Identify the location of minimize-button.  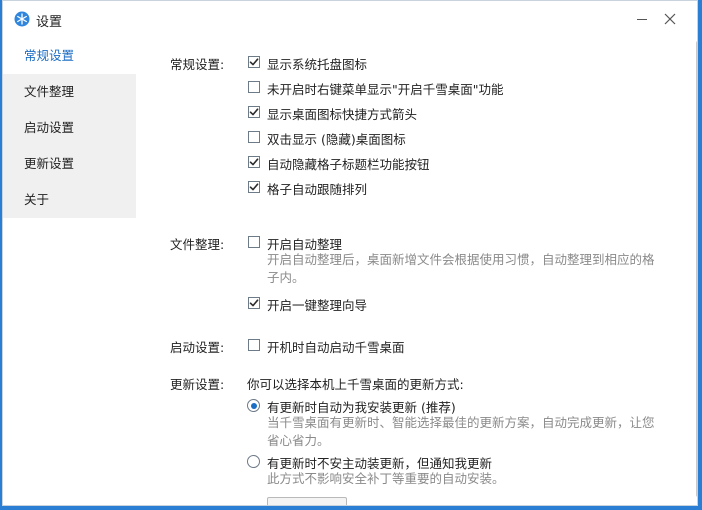
(642, 19).